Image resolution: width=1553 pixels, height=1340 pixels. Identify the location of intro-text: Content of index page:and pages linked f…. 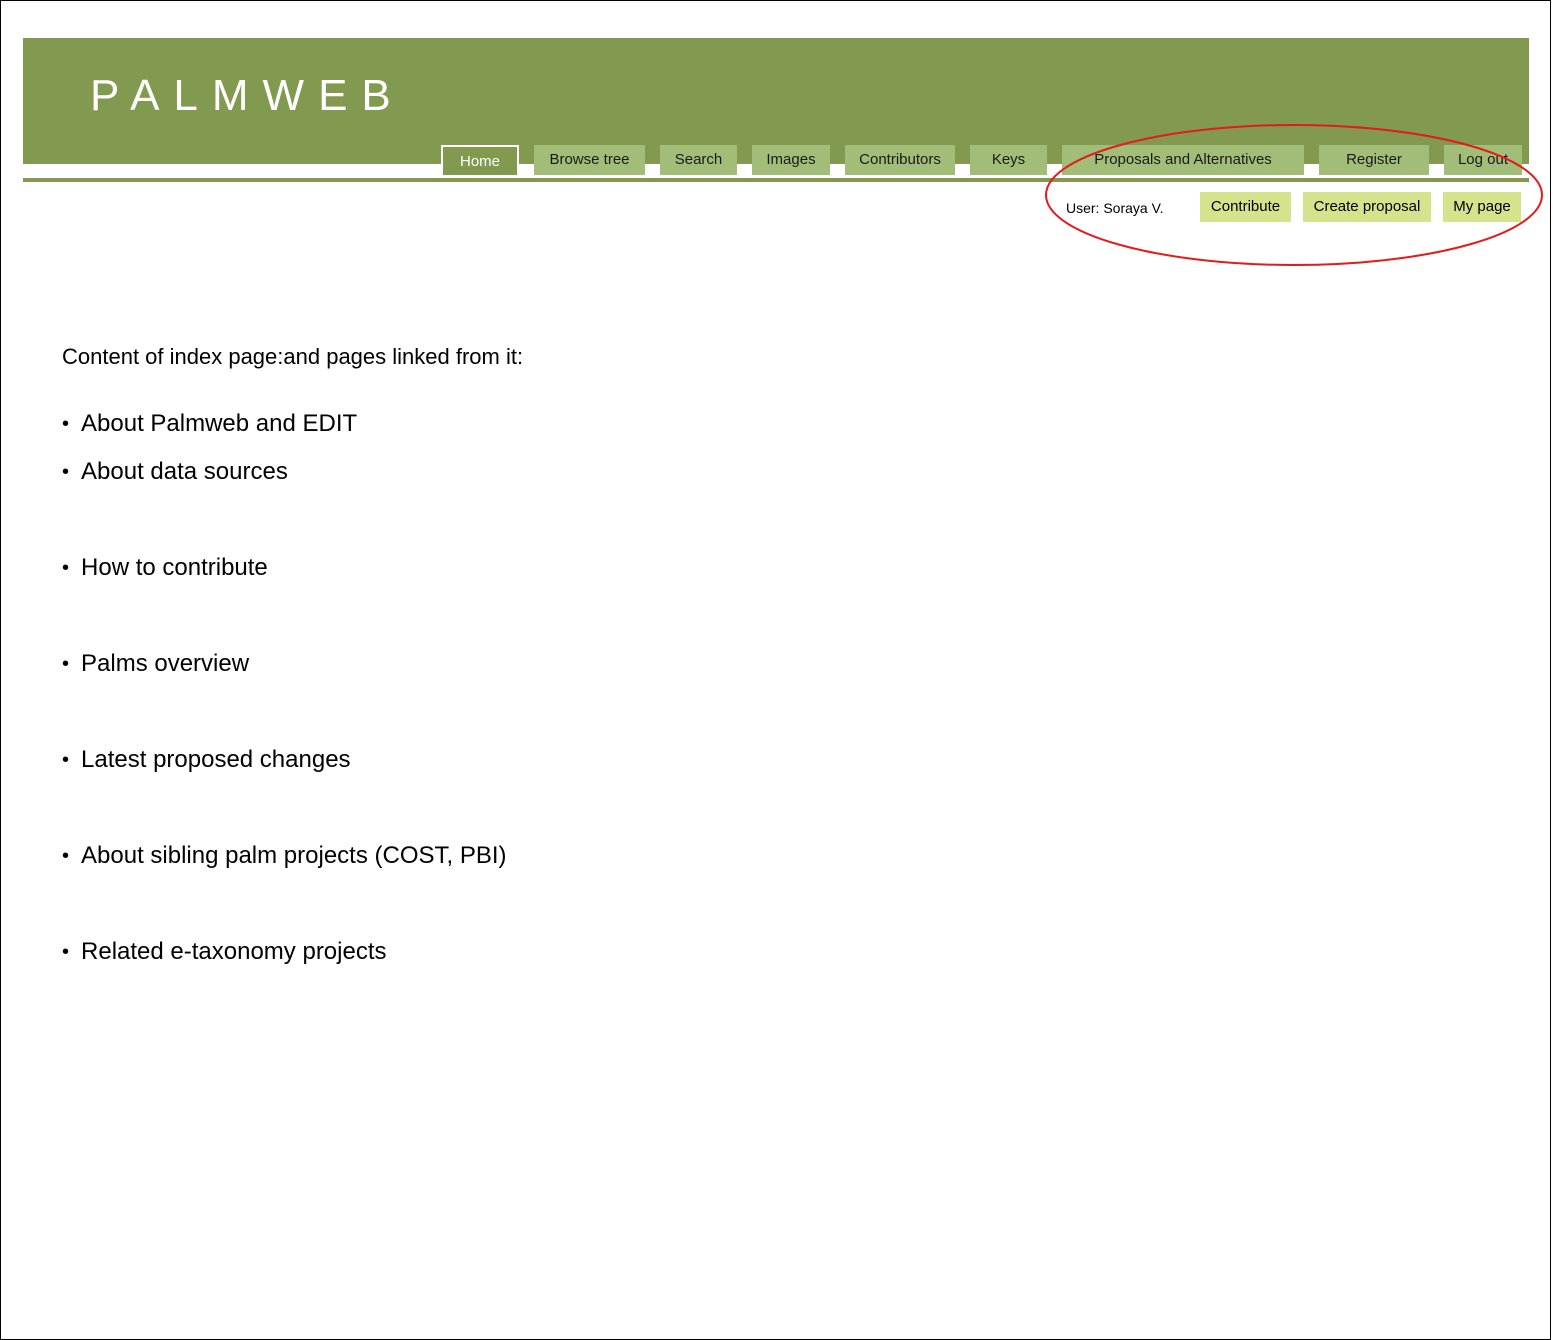
(292, 357).